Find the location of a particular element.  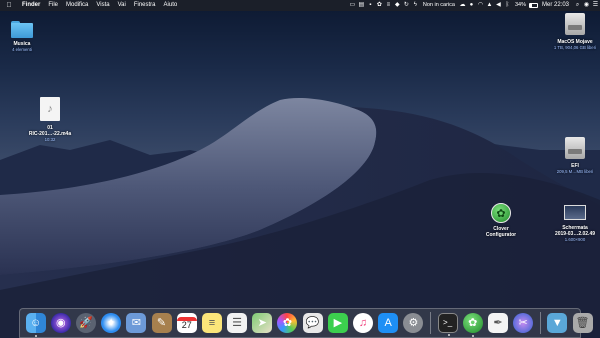

trash-icon: 🗑 is located at coordinates (582, 323).